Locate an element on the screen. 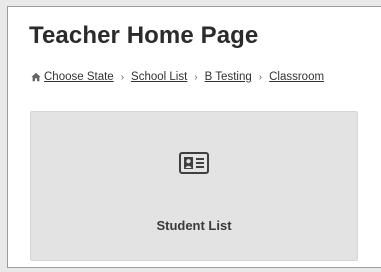  breadcrumb-school-list: School List is located at coordinates (159, 77).